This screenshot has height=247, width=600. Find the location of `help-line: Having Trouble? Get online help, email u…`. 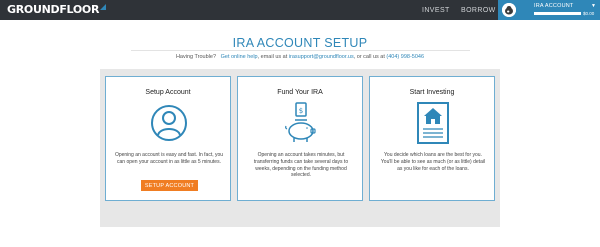

help-line: Having Trouble? Get online help, email u… is located at coordinates (300, 57).